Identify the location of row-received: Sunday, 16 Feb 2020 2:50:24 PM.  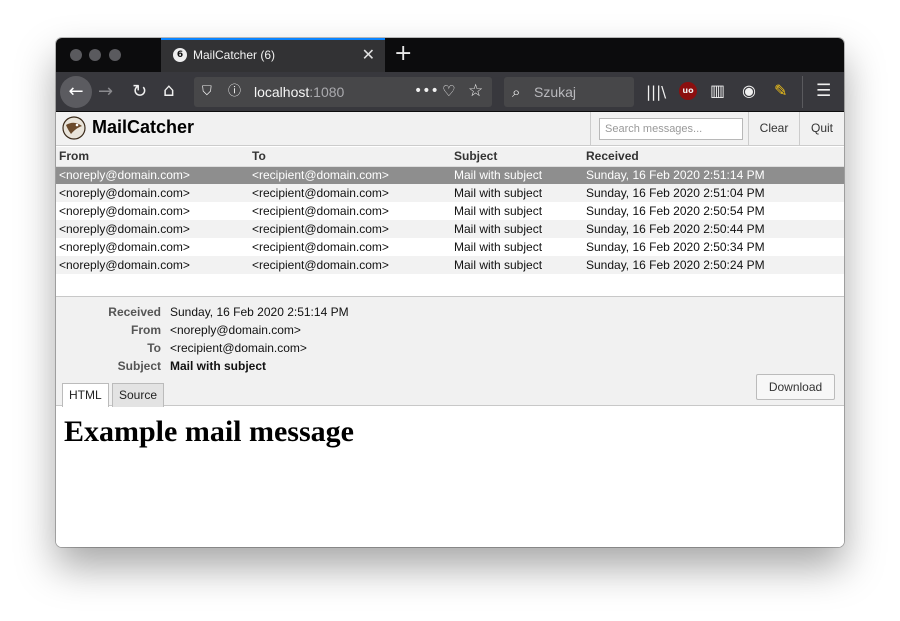
(713, 265).